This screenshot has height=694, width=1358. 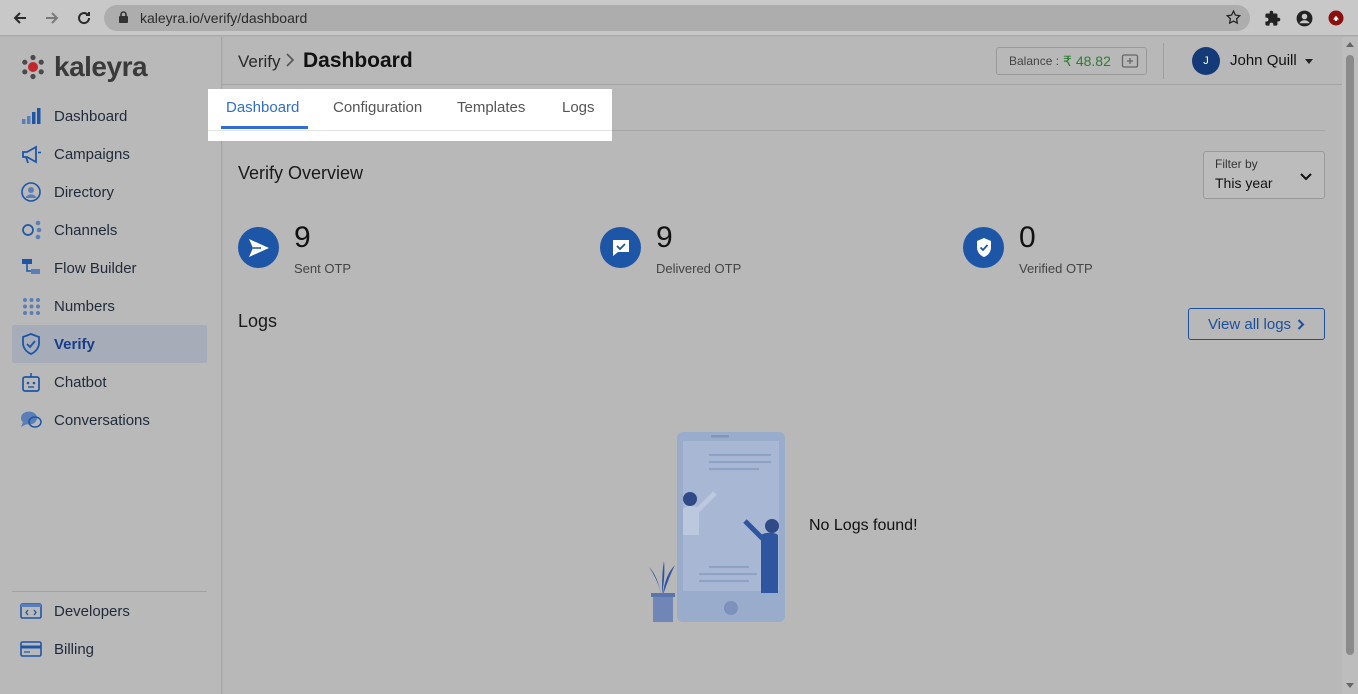 I want to click on sidebar-item-label: Verify, so click(x=74, y=344).